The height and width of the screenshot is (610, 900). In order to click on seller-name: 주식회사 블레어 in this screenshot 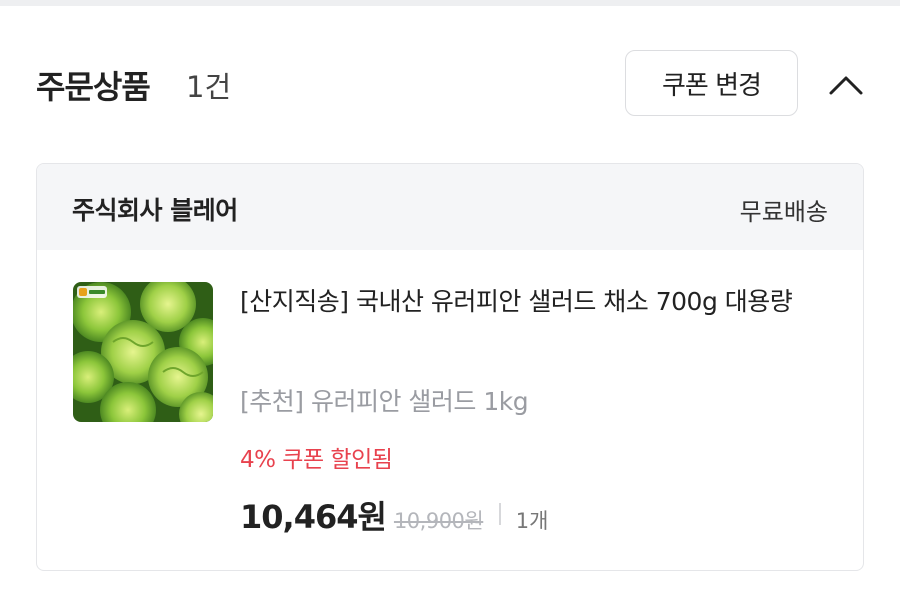, I will do `click(155, 210)`.